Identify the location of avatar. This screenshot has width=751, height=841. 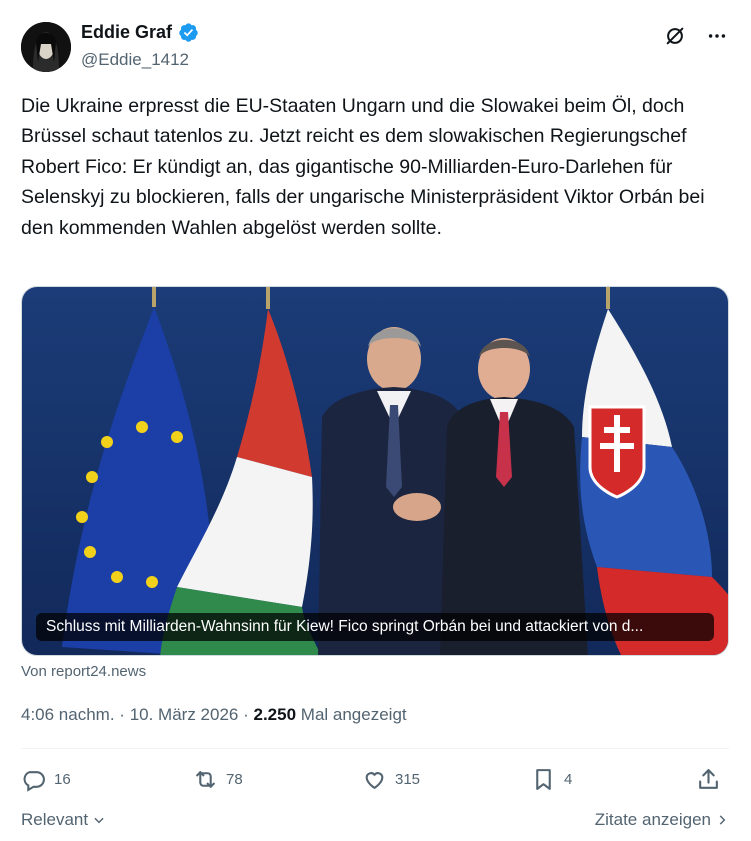
(46, 47).